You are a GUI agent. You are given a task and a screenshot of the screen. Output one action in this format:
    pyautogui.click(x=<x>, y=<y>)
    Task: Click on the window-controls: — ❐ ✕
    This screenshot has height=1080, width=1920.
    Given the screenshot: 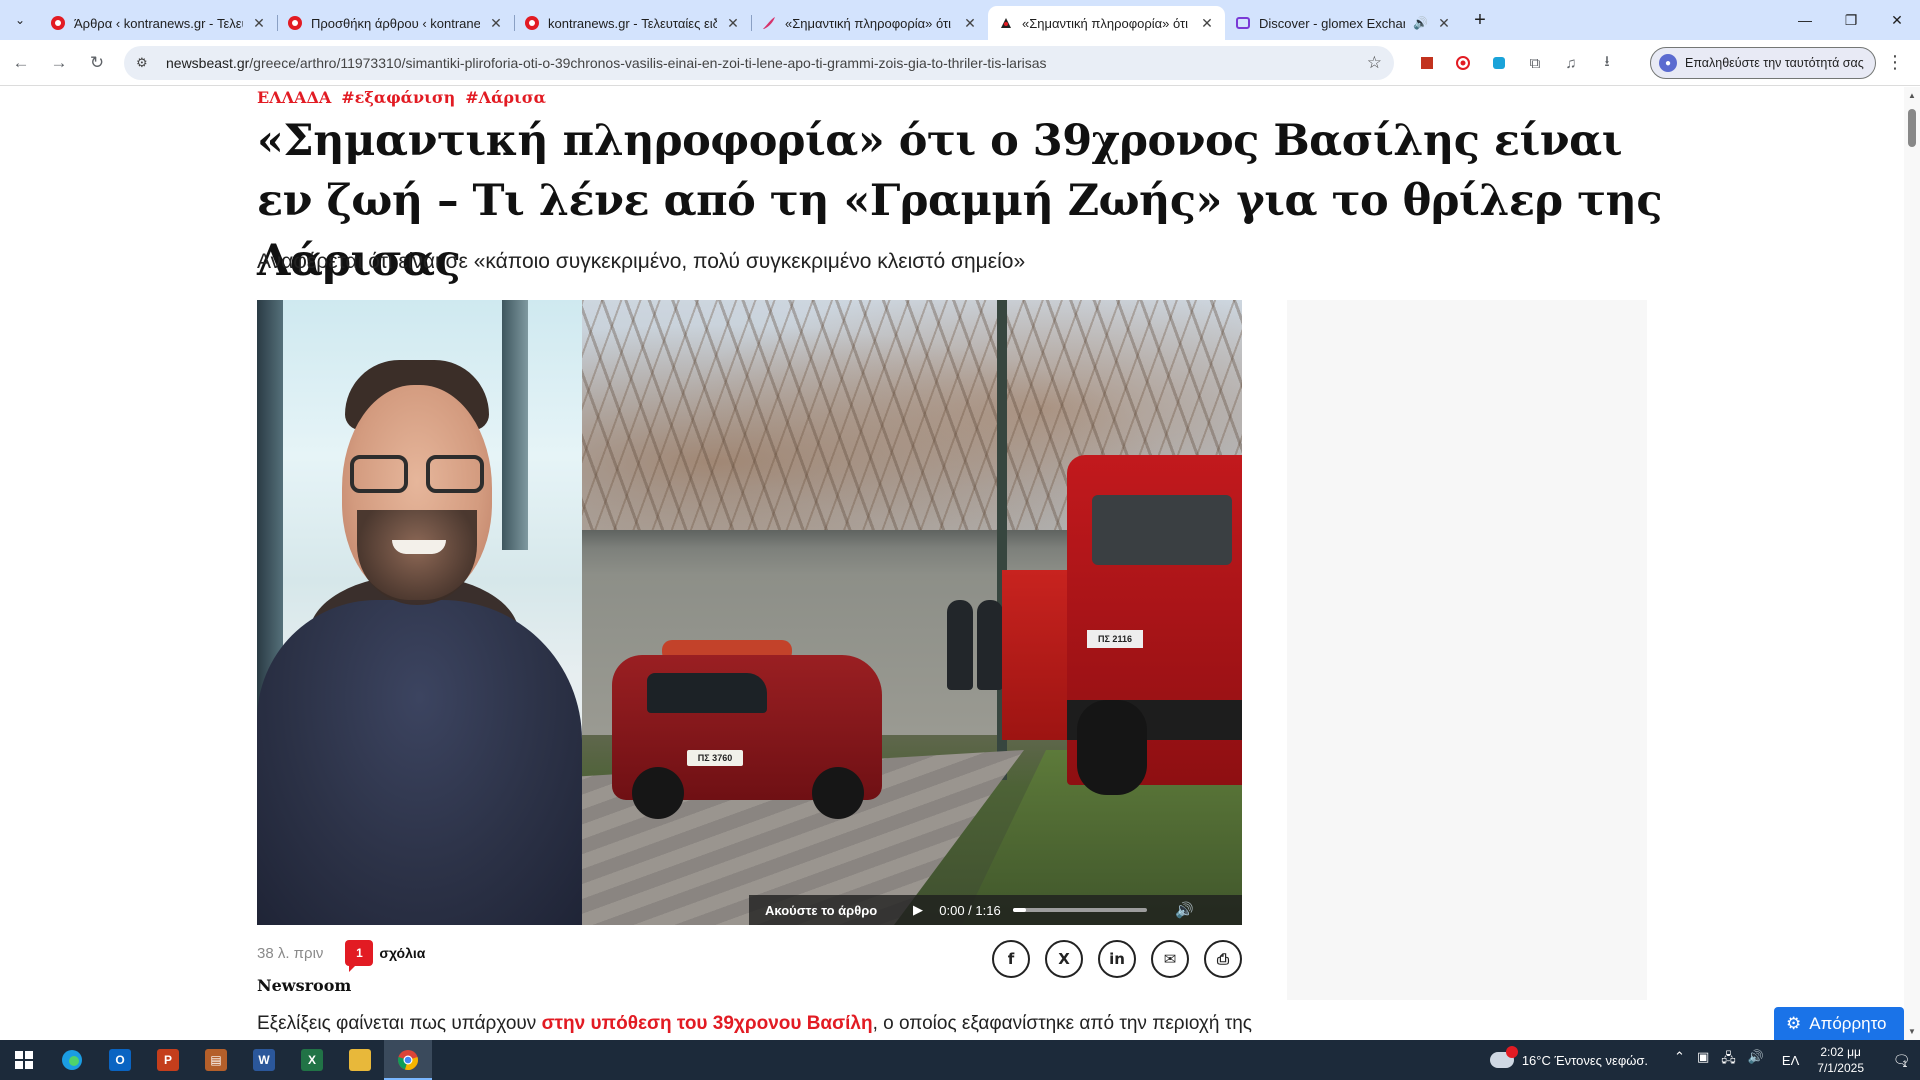 What is the action you would take?
    pyautogui.click(x=1851, y=20)
    